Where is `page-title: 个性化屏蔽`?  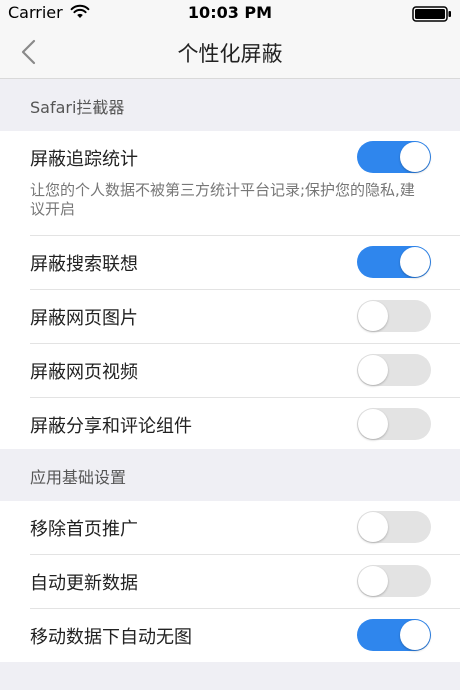
page-title: 个性化屏蔽 is located at coordinates (230, 54).